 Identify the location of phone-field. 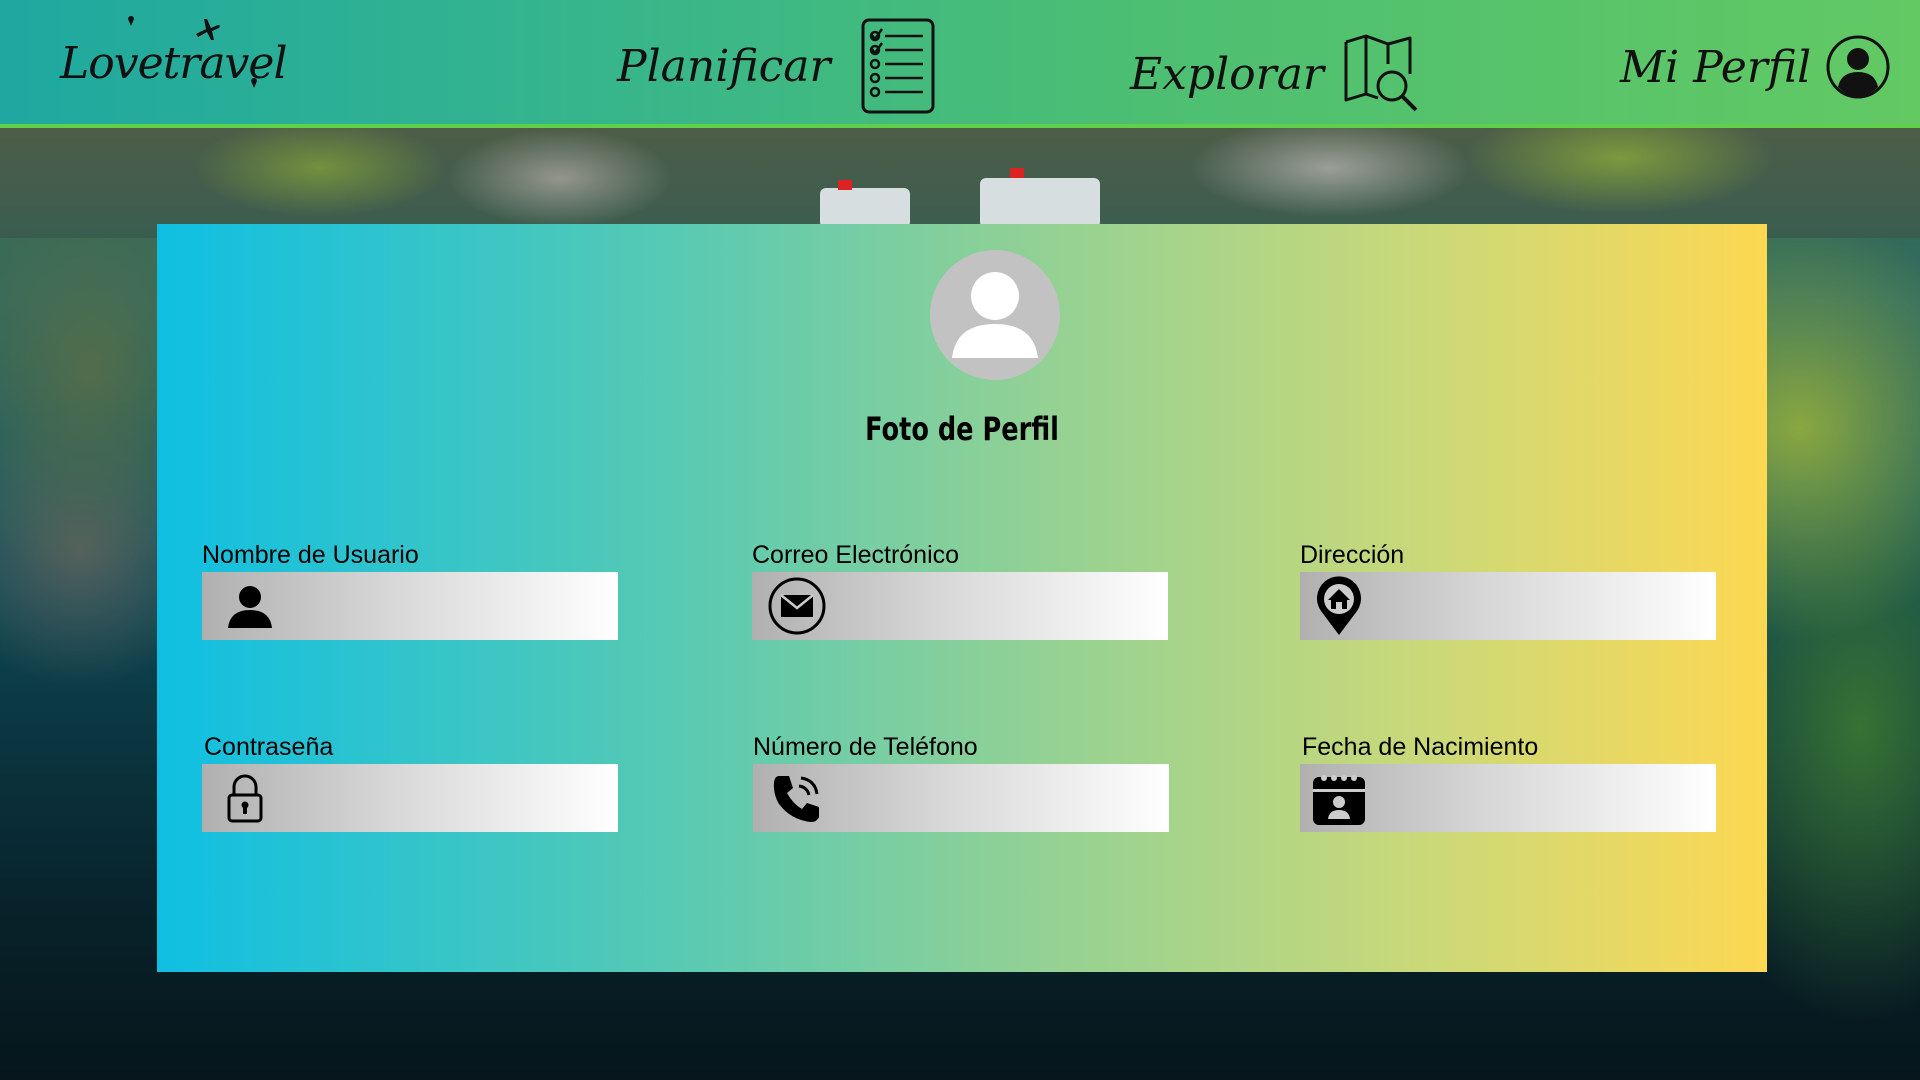
(999, 799).